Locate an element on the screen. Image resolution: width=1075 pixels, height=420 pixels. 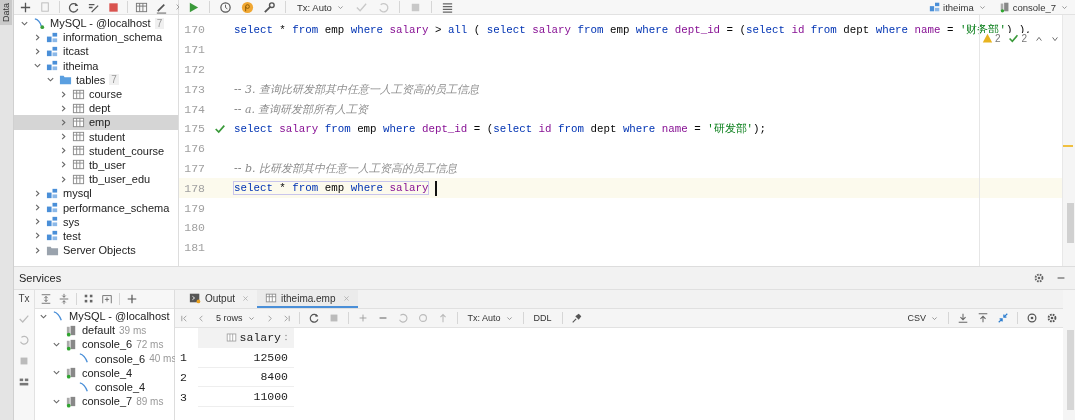
code-line: -- a. 查询研发部所有人工资 is located at coordinates (301, 109).